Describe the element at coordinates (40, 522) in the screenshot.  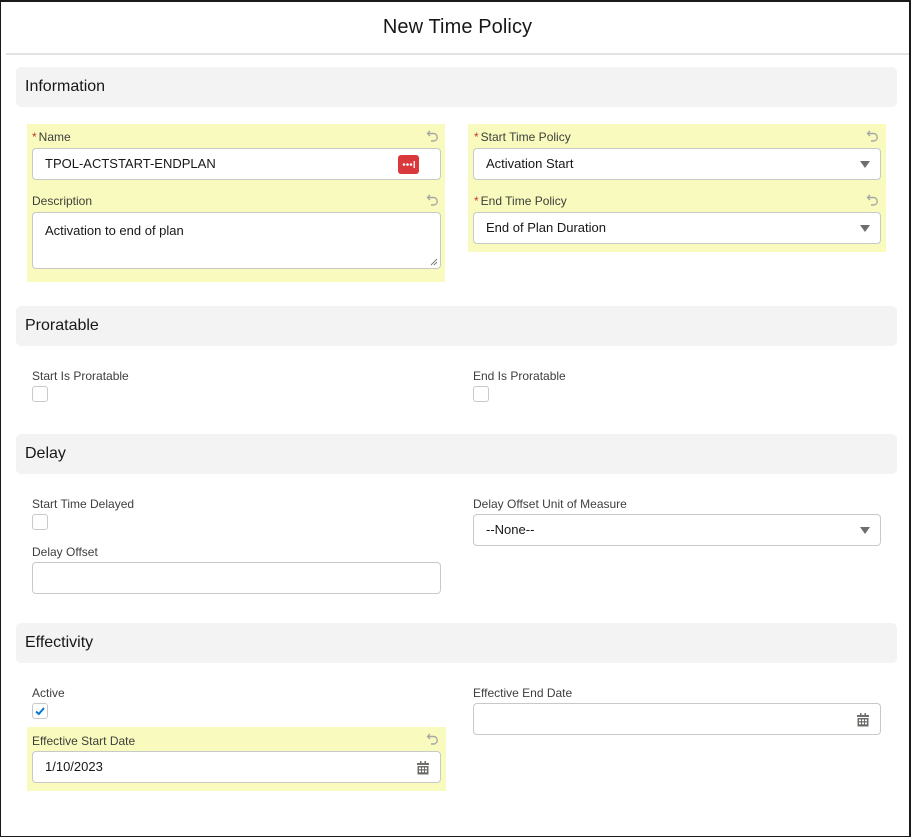
I see `start-time-delayed-checkbox` at that location.